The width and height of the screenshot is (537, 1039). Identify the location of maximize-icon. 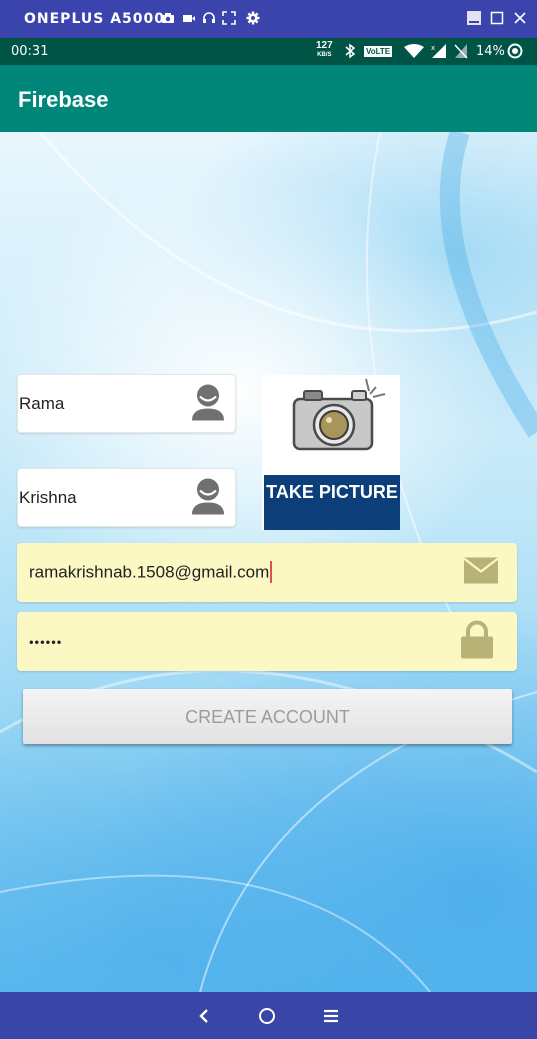
(497, 18).